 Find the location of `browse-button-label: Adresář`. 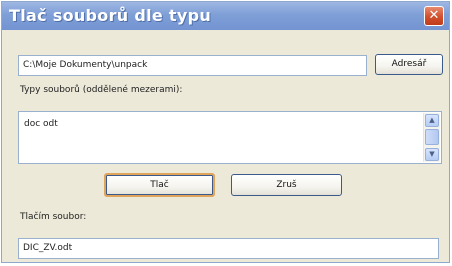

browse-button-label: Adresář is located at coordinates (409, 64).